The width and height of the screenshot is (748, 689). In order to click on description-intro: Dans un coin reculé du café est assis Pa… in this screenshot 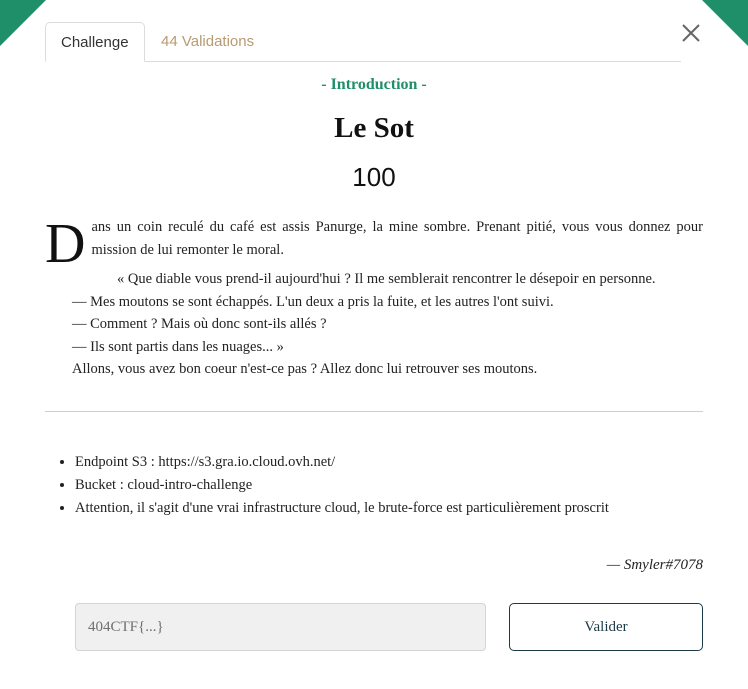, I will do `click(374, 244)`.